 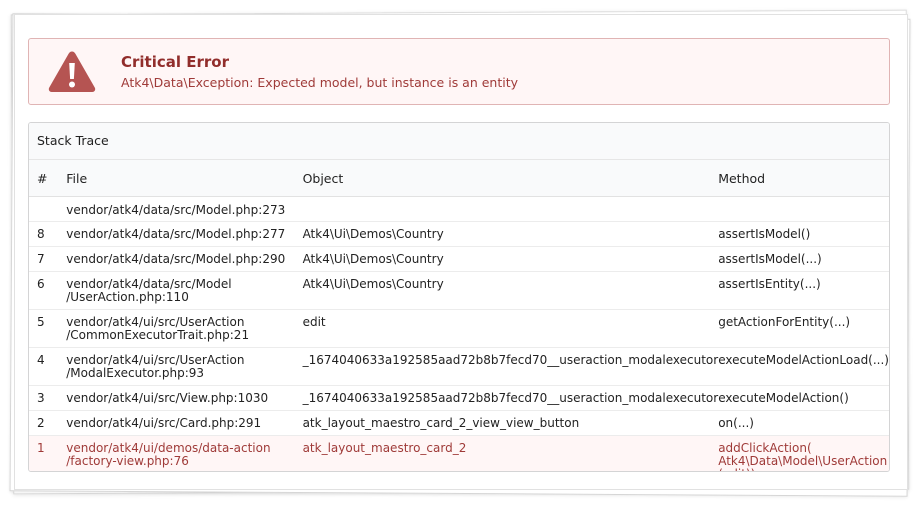 I want to click on frame-method: executeModelAction(), so click(x=803, y=398).